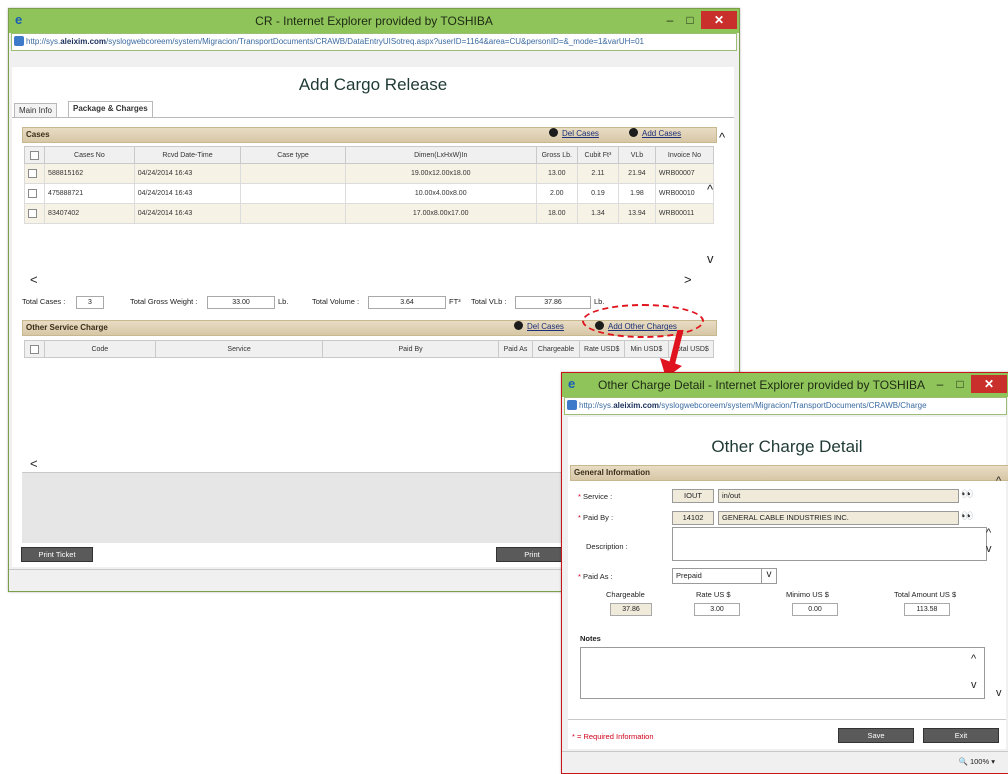 The height and width of the screenshot is (774, 1008). What do you see at coordinates (713, 594) in the screenshot?
I see `rate-label: Rate US $` at bounding box center [713, 594].